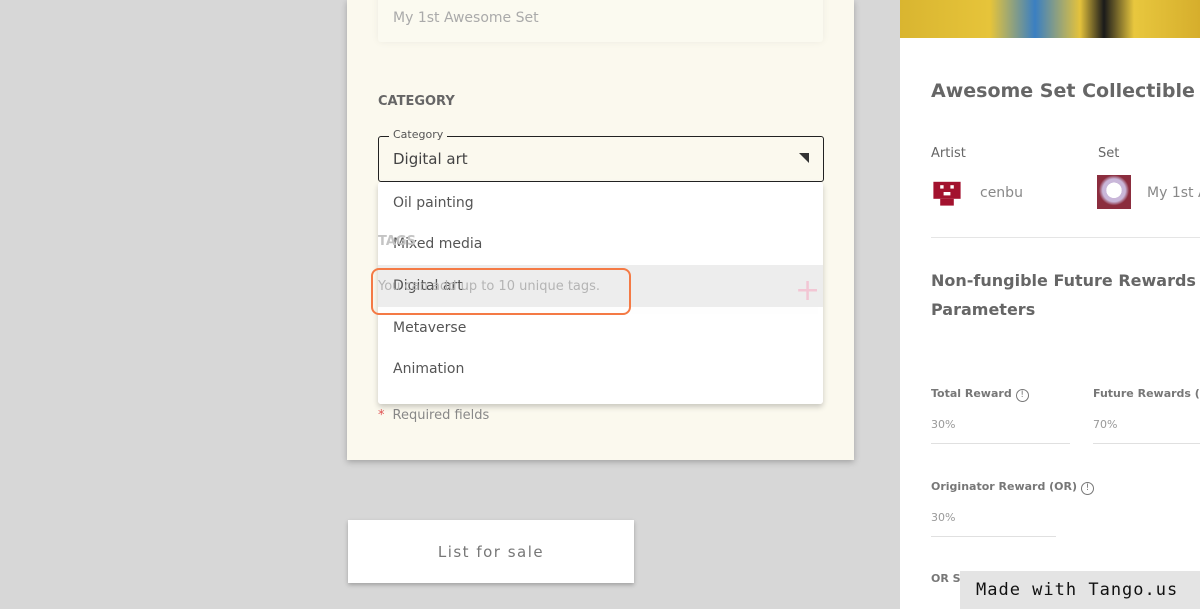  What do you see at coordinates (1050, 19) in the screenshot?
I see `artwork-image` at bounding box center [1050, 19].